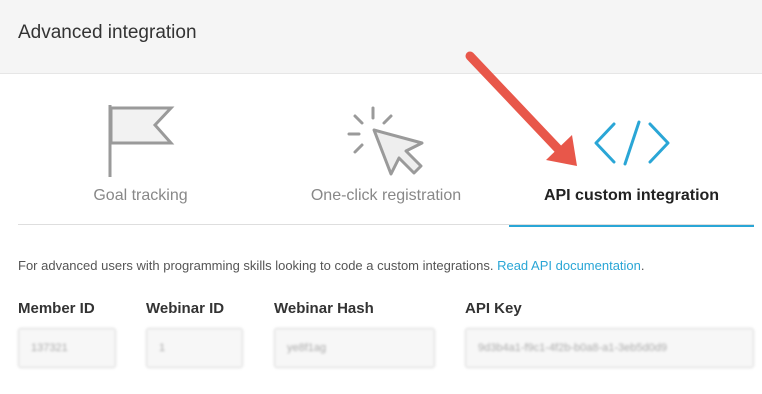 Image resolution: width=762 pixels, height=394 pixels. I want to click on code-icon, so click(632, 143).